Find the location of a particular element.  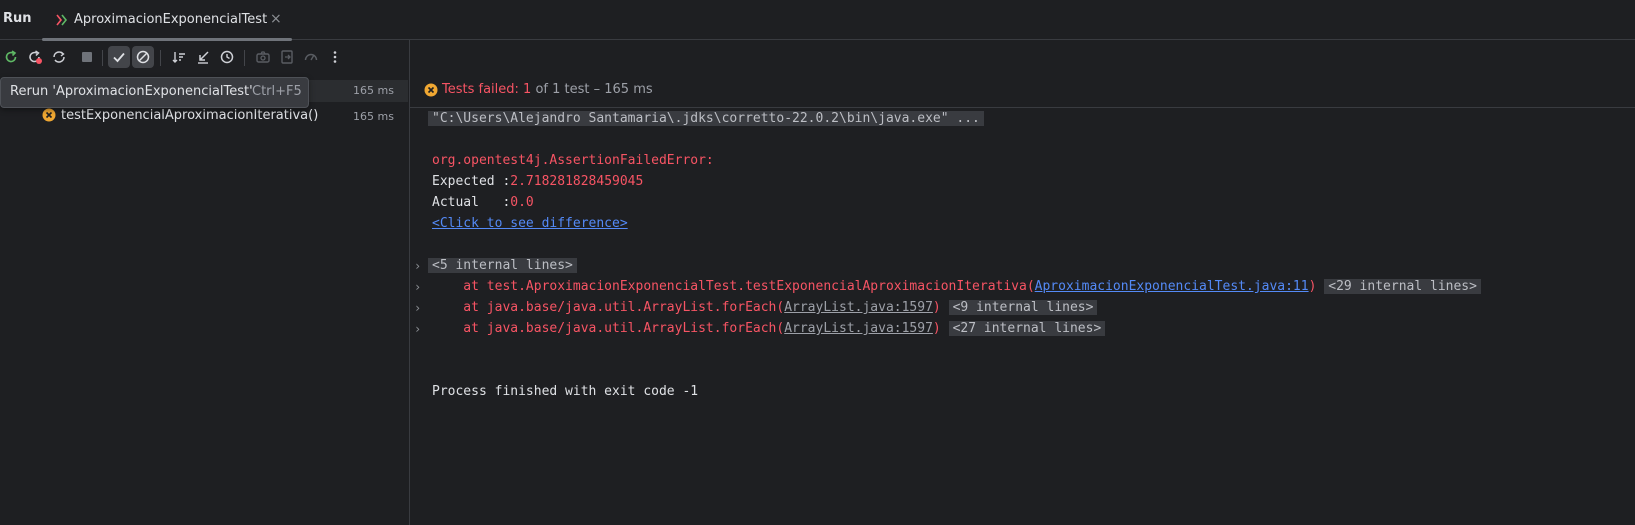

run-toolbar is located at coordinates (200, 58).